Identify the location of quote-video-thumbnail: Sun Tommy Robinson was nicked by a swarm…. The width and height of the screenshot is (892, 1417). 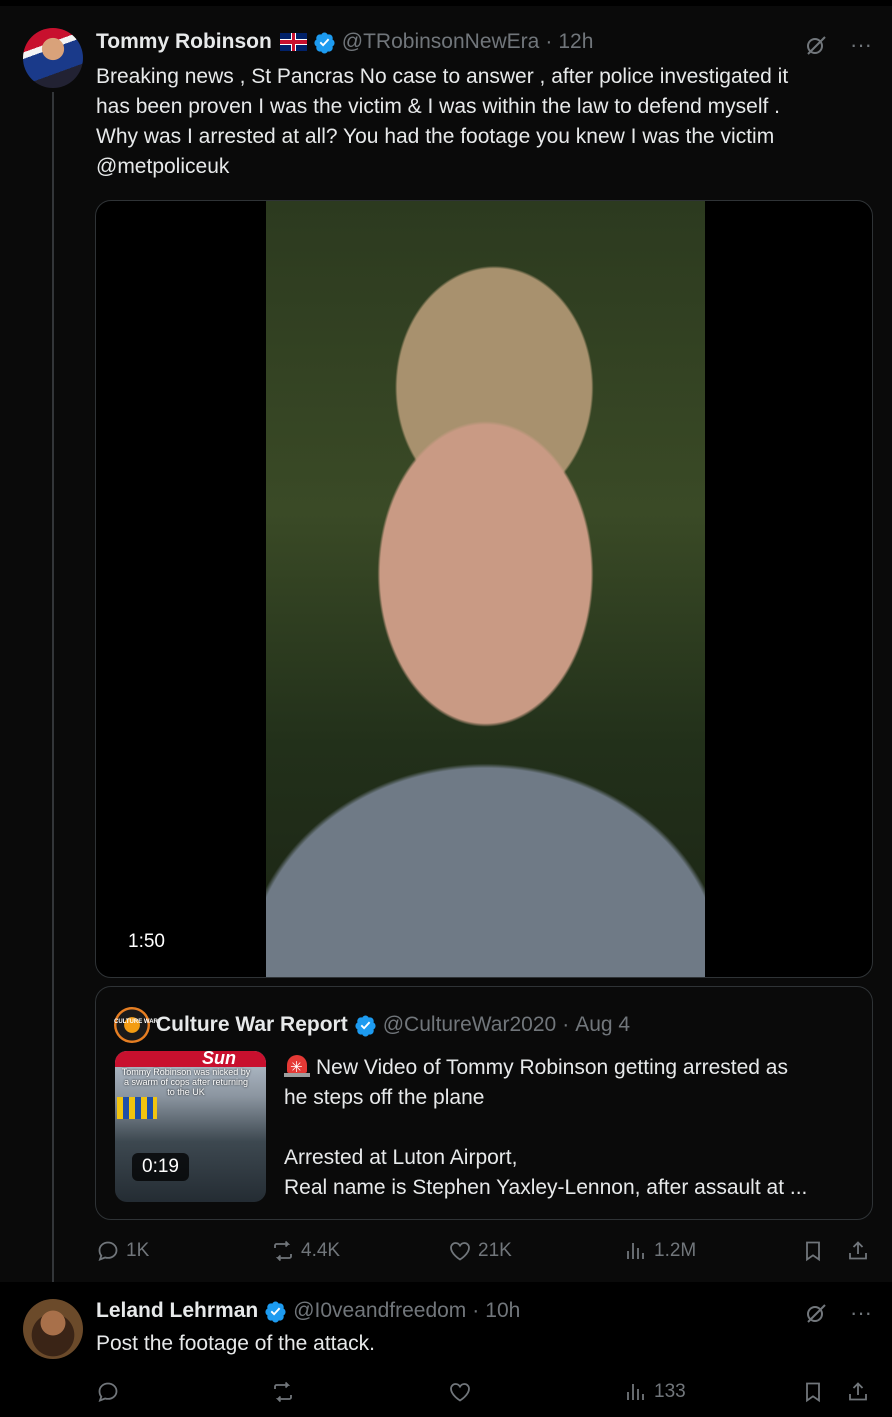
(190, 1126).